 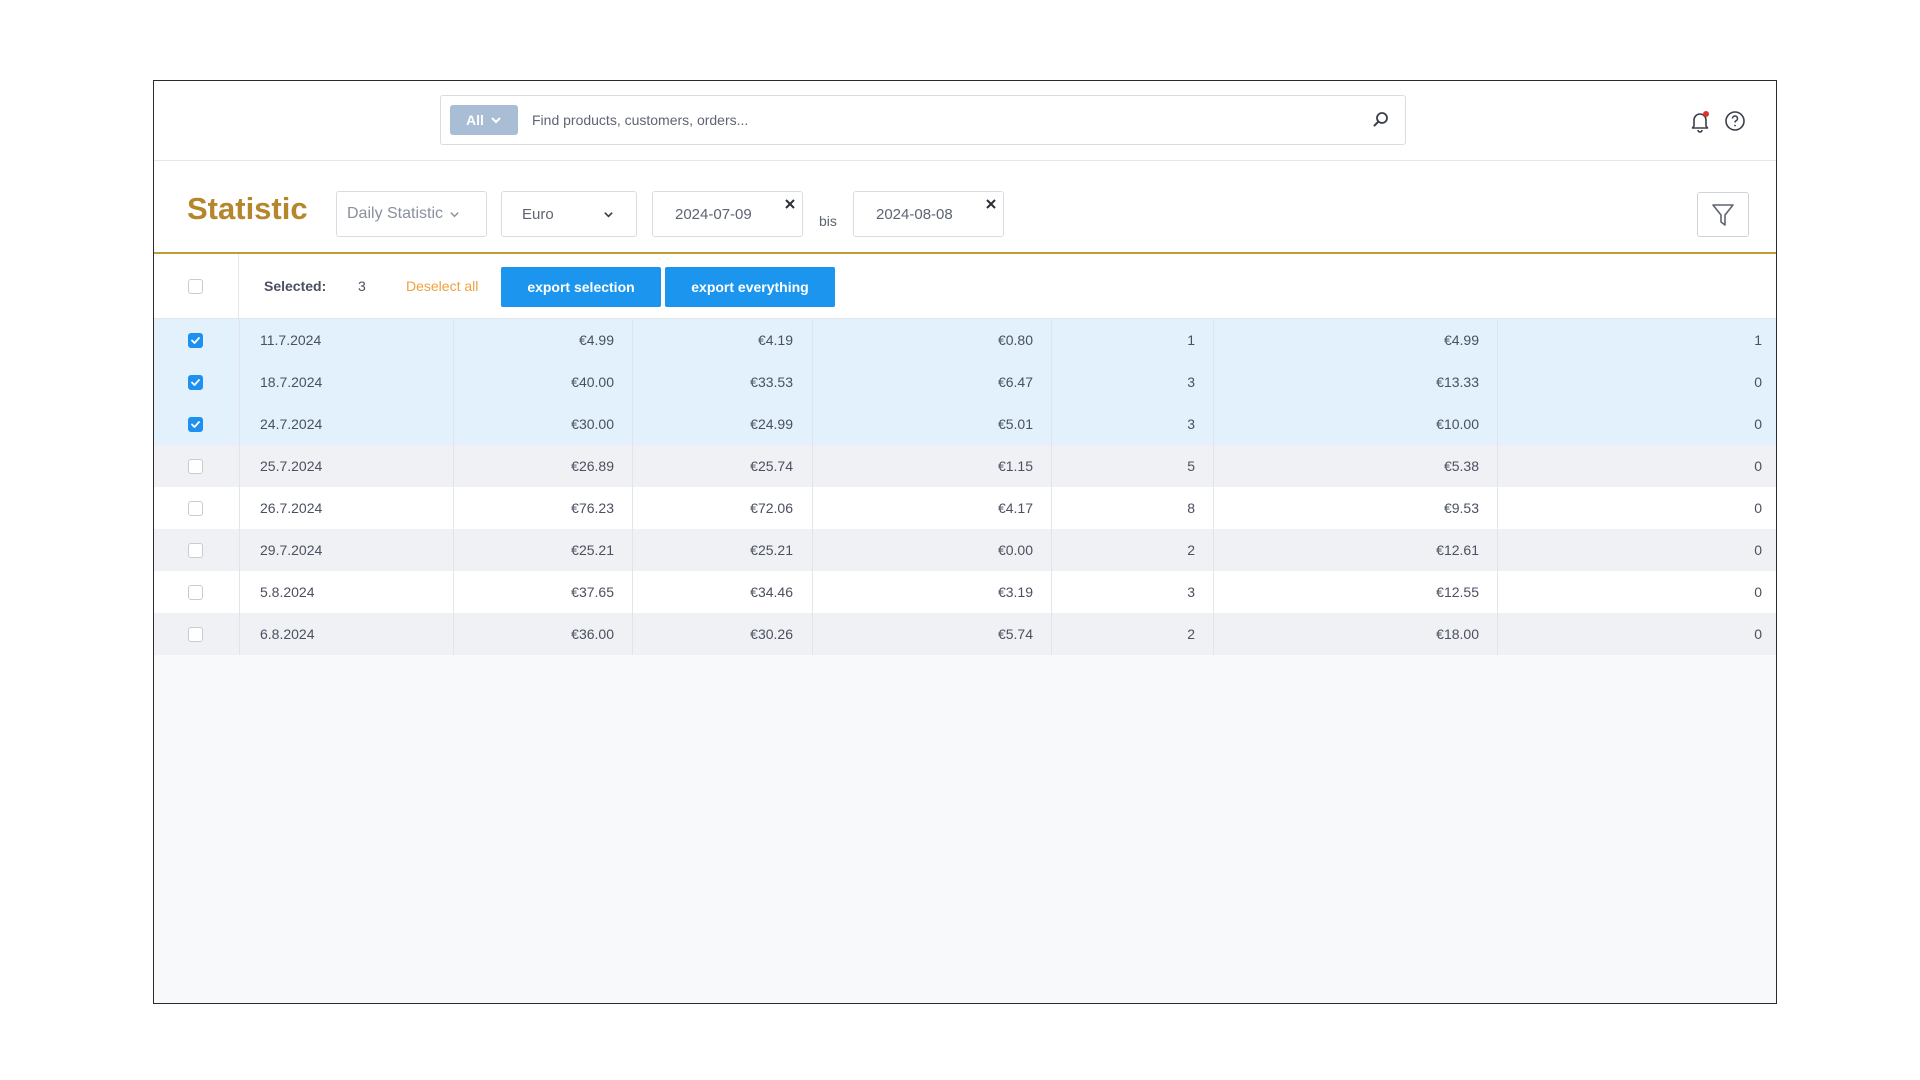 I want to click on row-value-c1: €40.00, so click(x=592, y=382).